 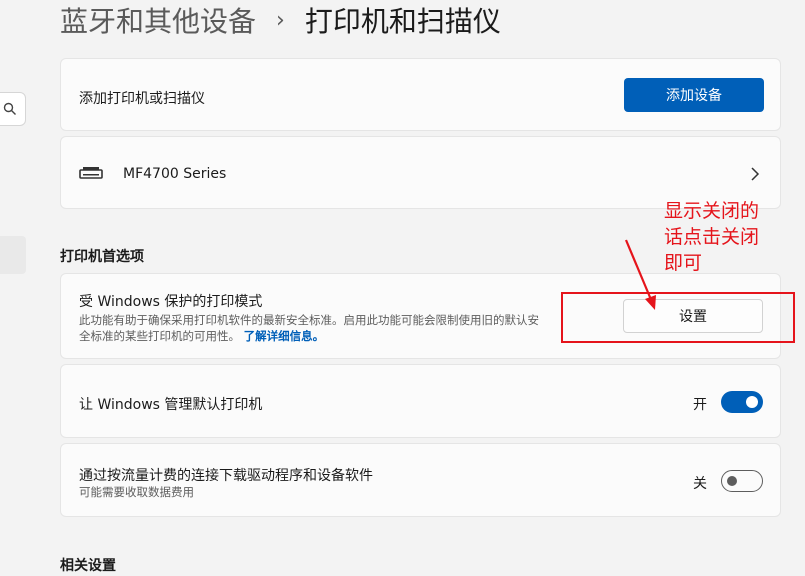 I want to click on search-input, so click(x=13, y=109).